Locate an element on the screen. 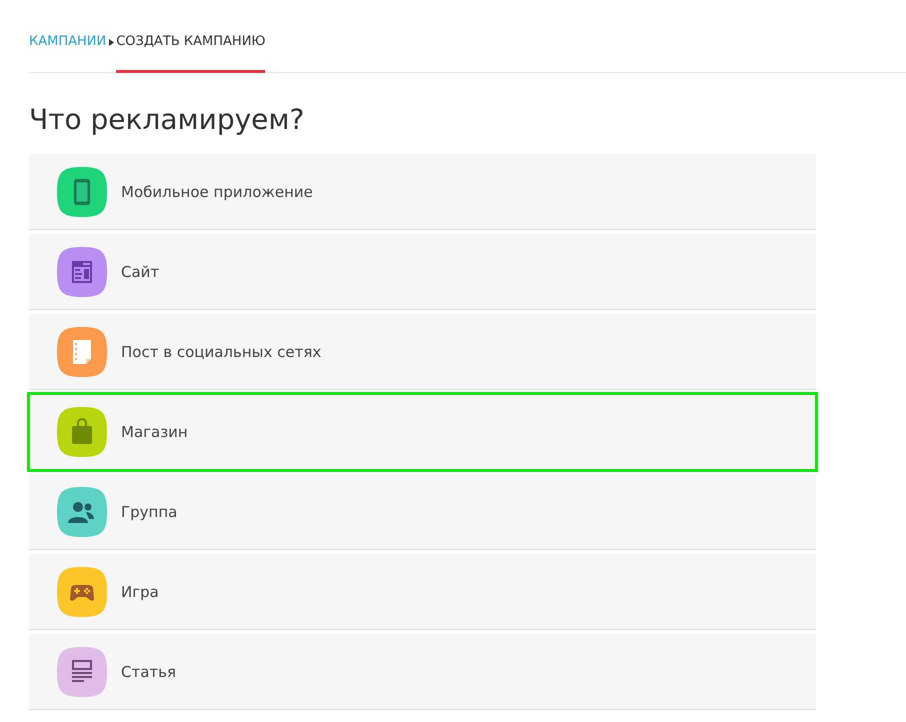 This screenshot has width=906, height=722. option-item: Сайт is located at coordinates (422, 272).